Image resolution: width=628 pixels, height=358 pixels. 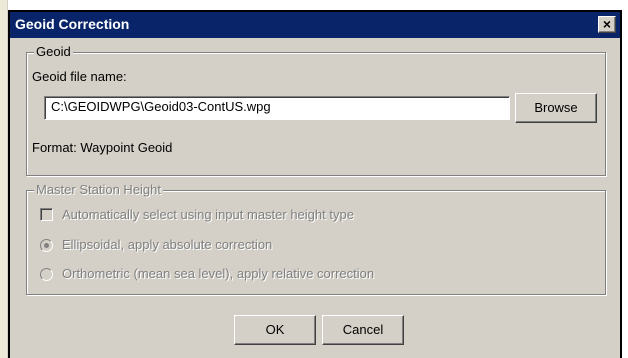 I want to click on cancel-button: Cancel, so click(x=363, y=330).